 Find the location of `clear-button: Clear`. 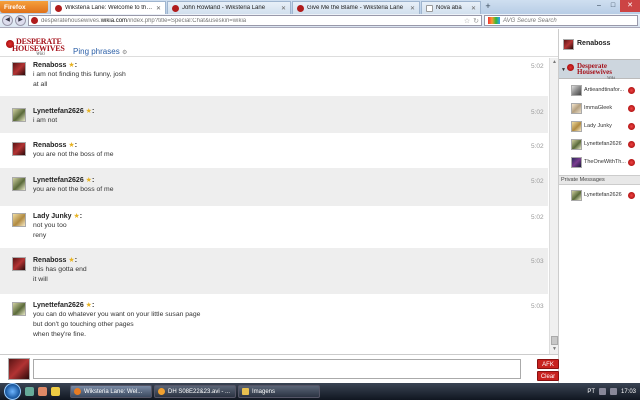

clear-button: Clear is located at coordinates (548, 376).